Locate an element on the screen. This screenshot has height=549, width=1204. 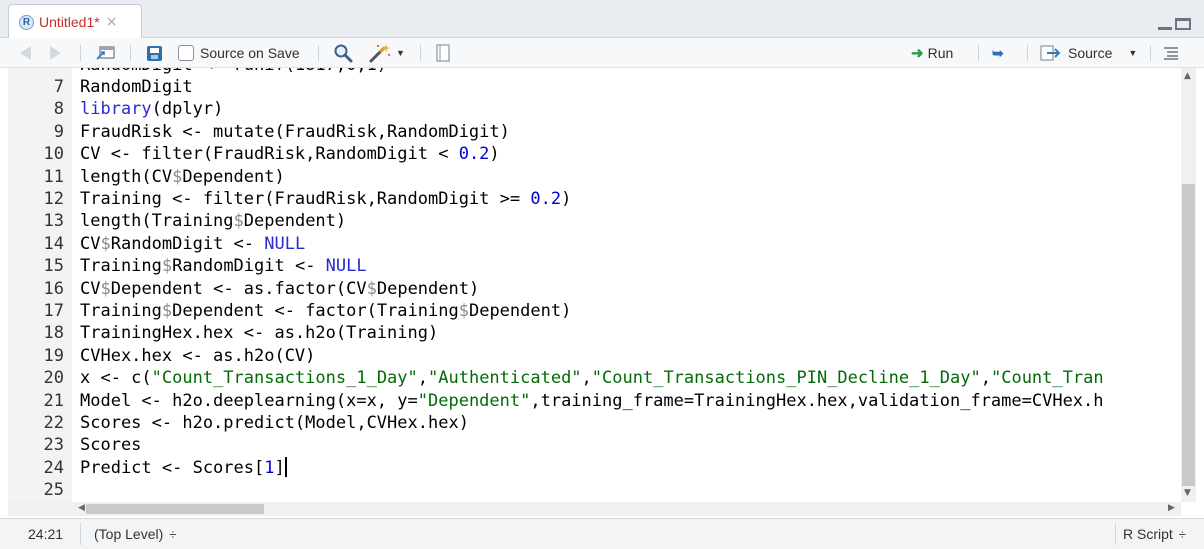
source-button: Source ▼ is located at coordinates (1088, 53).